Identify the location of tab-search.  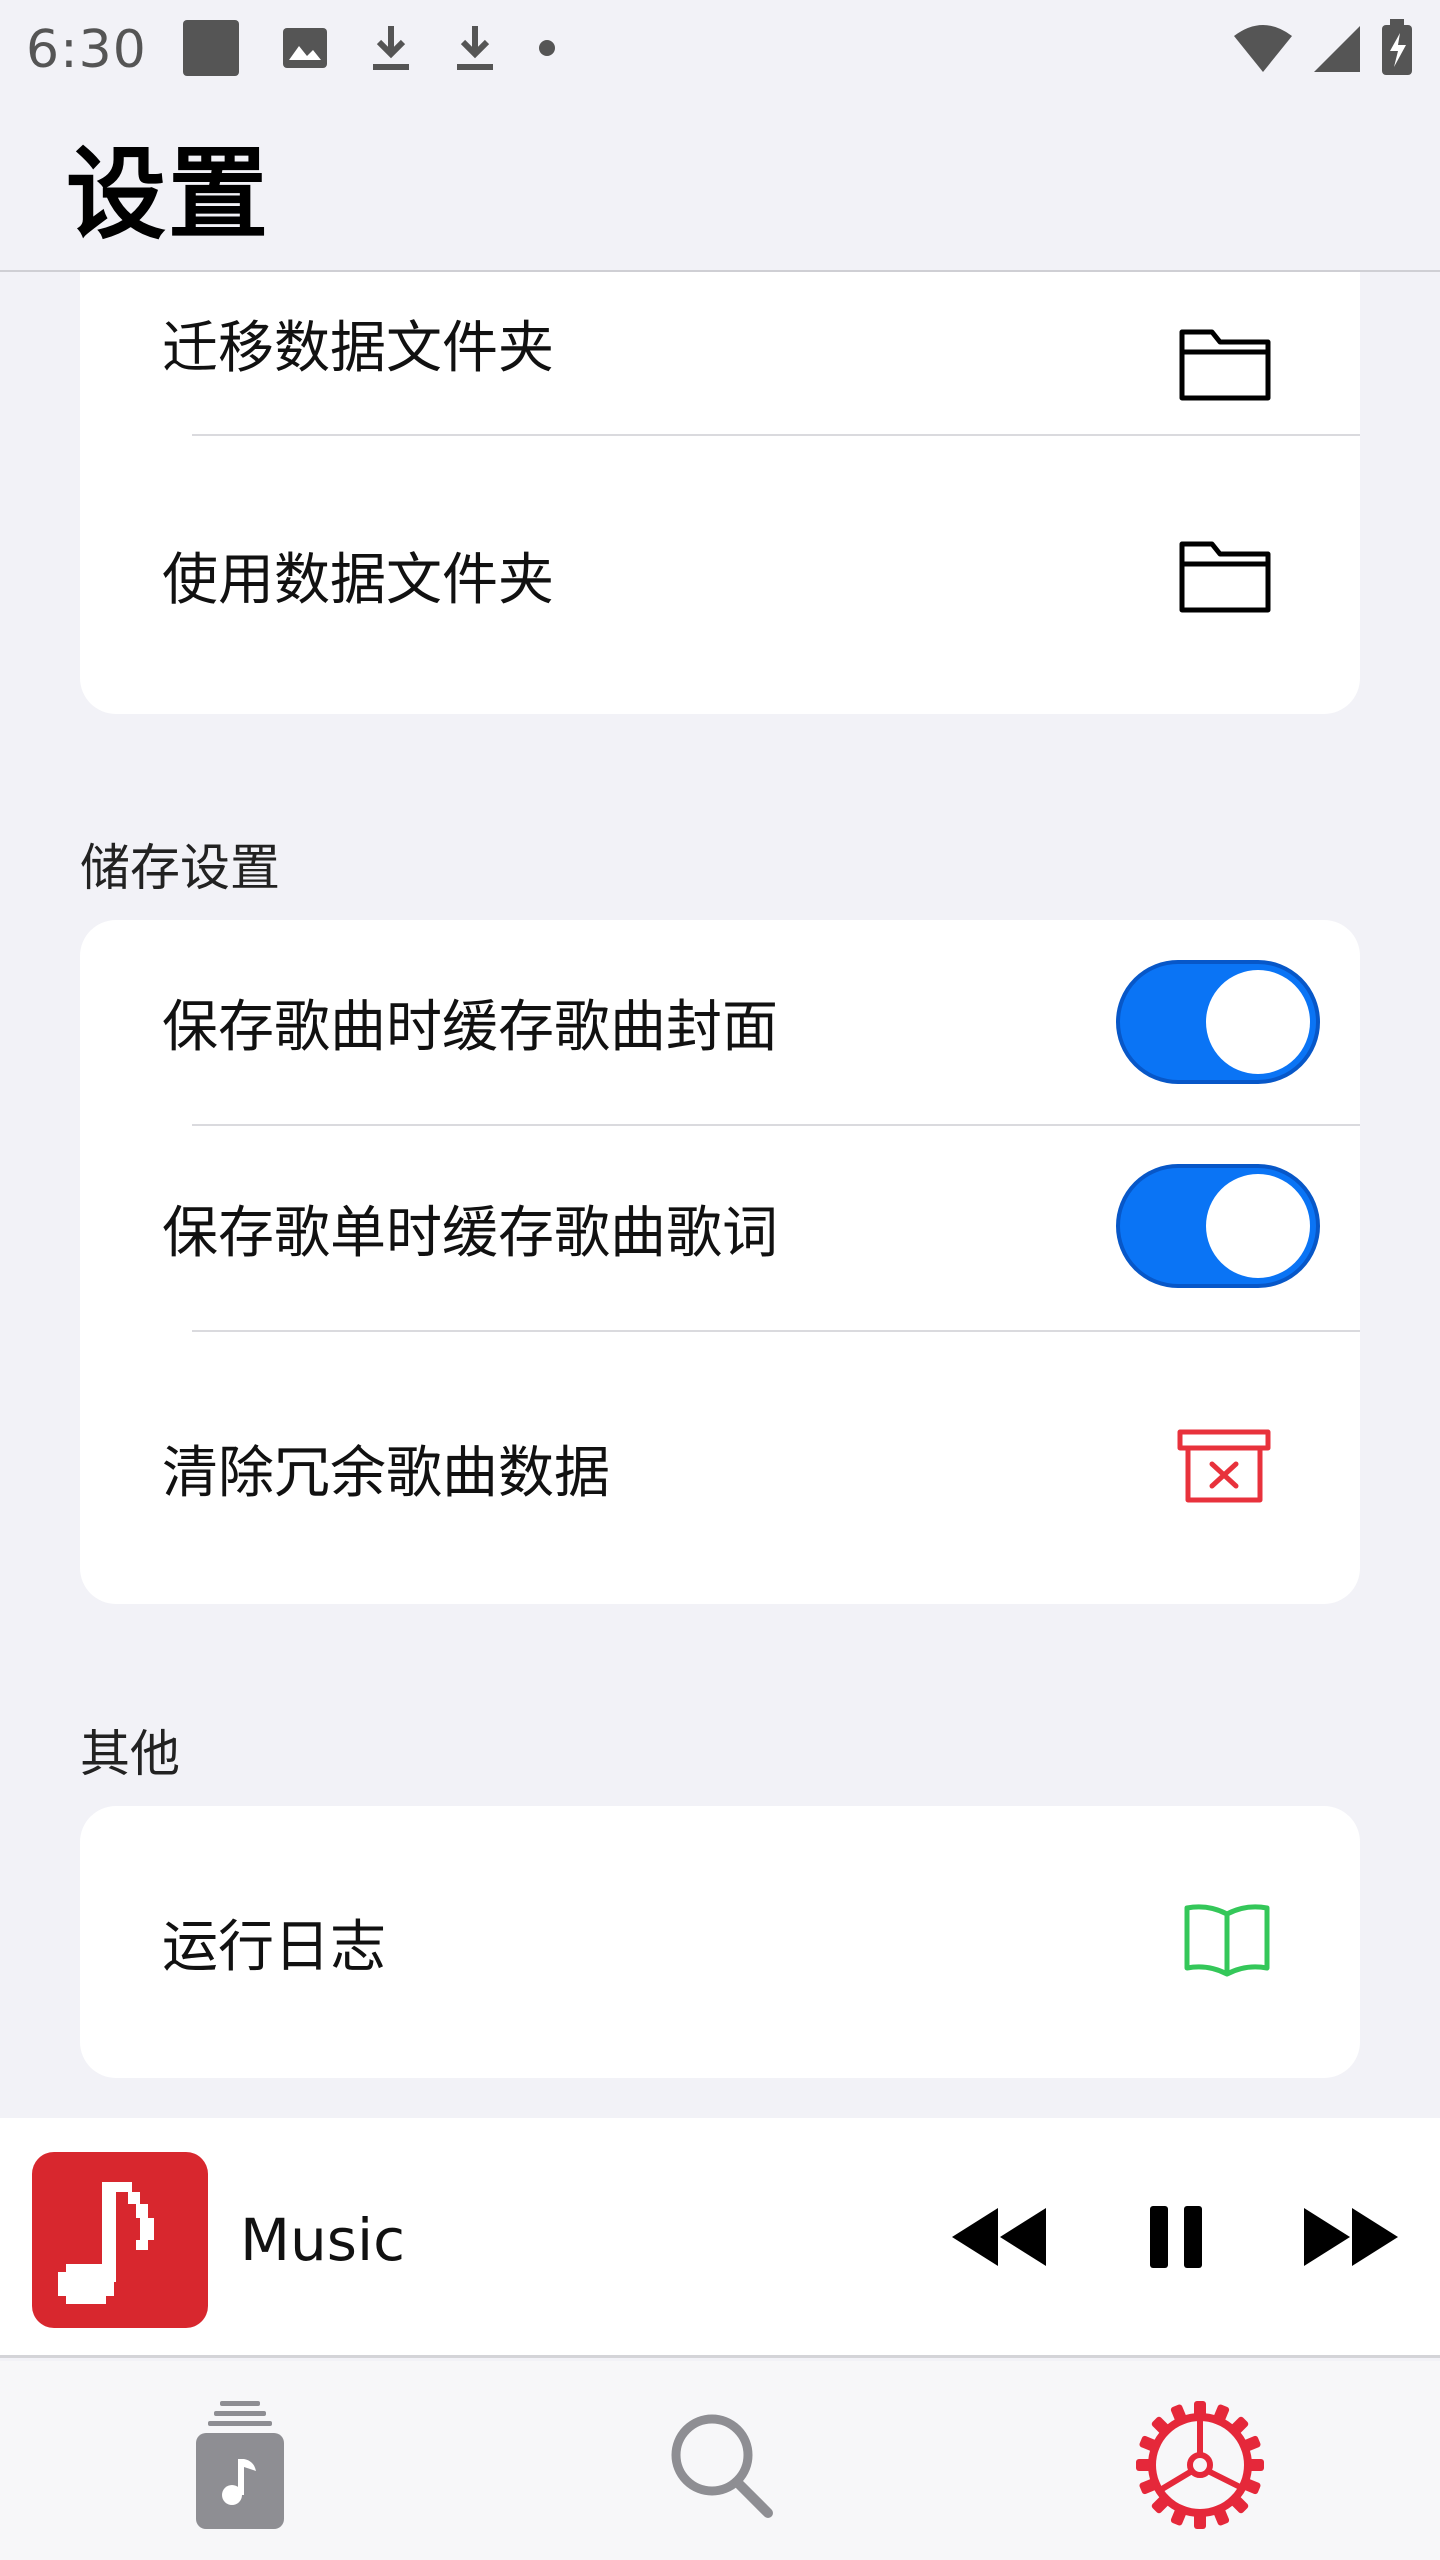
(720, 2465).